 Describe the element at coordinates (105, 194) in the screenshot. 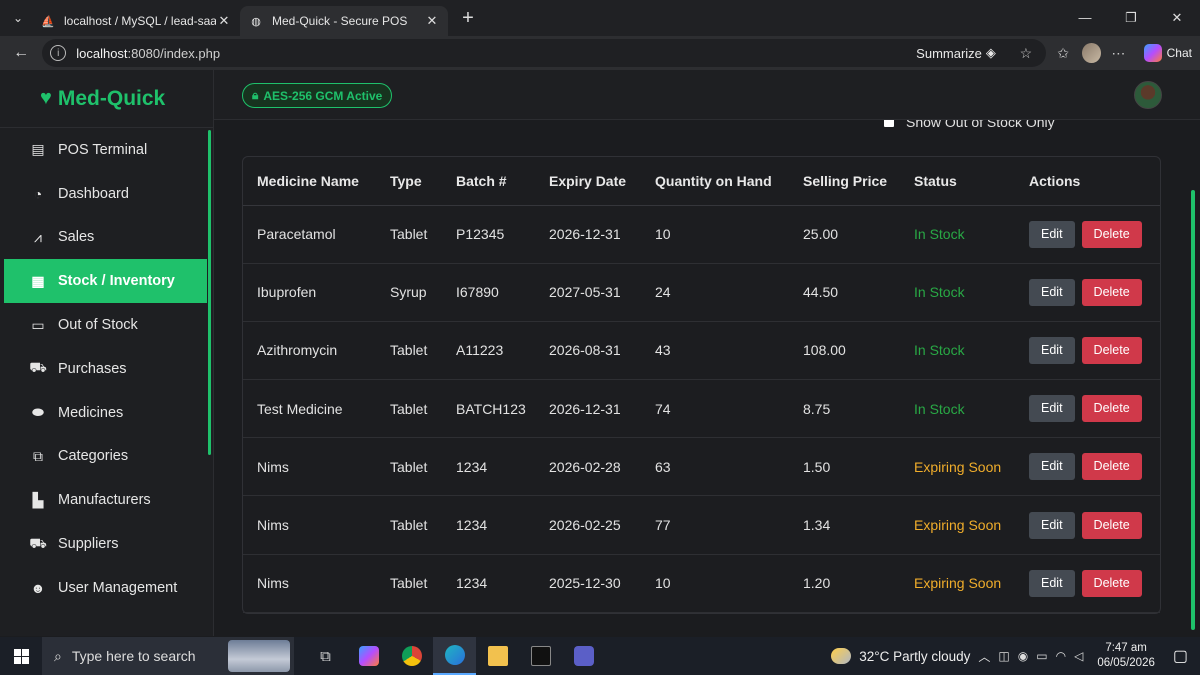

I see `sidebar-item-dashboard: ◔ Dashboard` at that location.